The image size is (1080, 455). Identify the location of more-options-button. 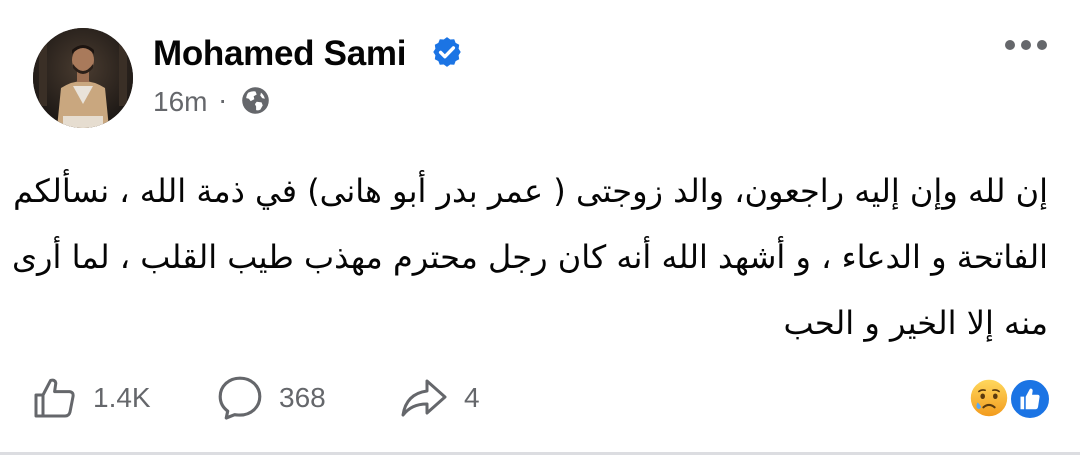
(1026, 45).